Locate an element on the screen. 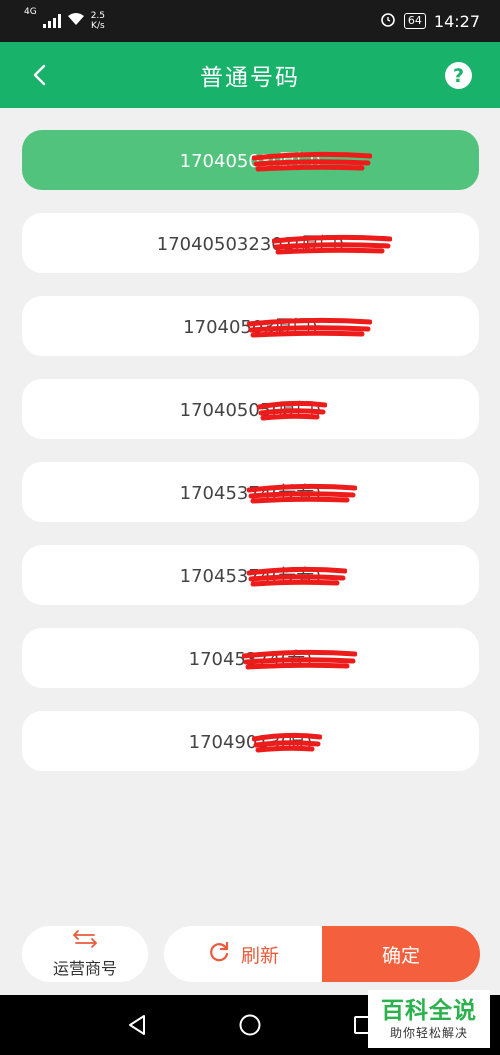  battery-icon: 64 is located at coordinates (414, 21).